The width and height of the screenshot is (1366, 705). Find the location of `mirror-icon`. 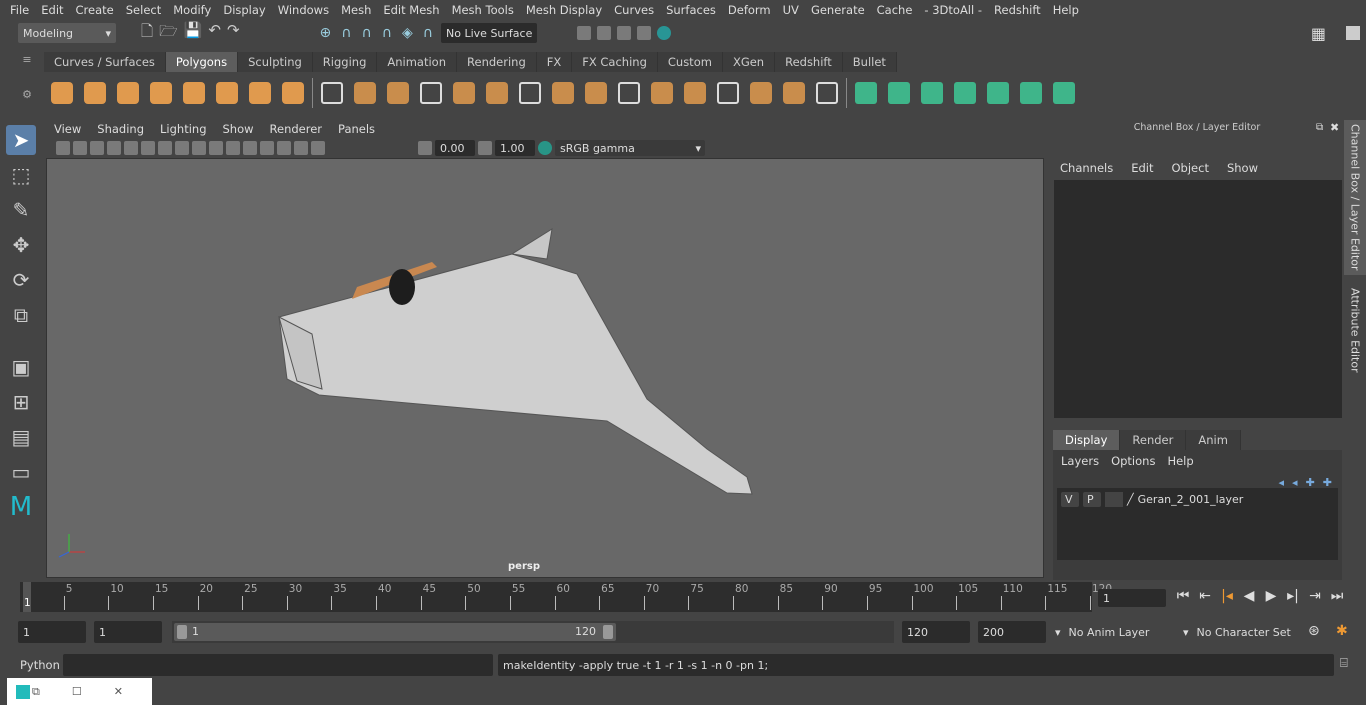

mirror-icon is located at coordinates (398, 93).